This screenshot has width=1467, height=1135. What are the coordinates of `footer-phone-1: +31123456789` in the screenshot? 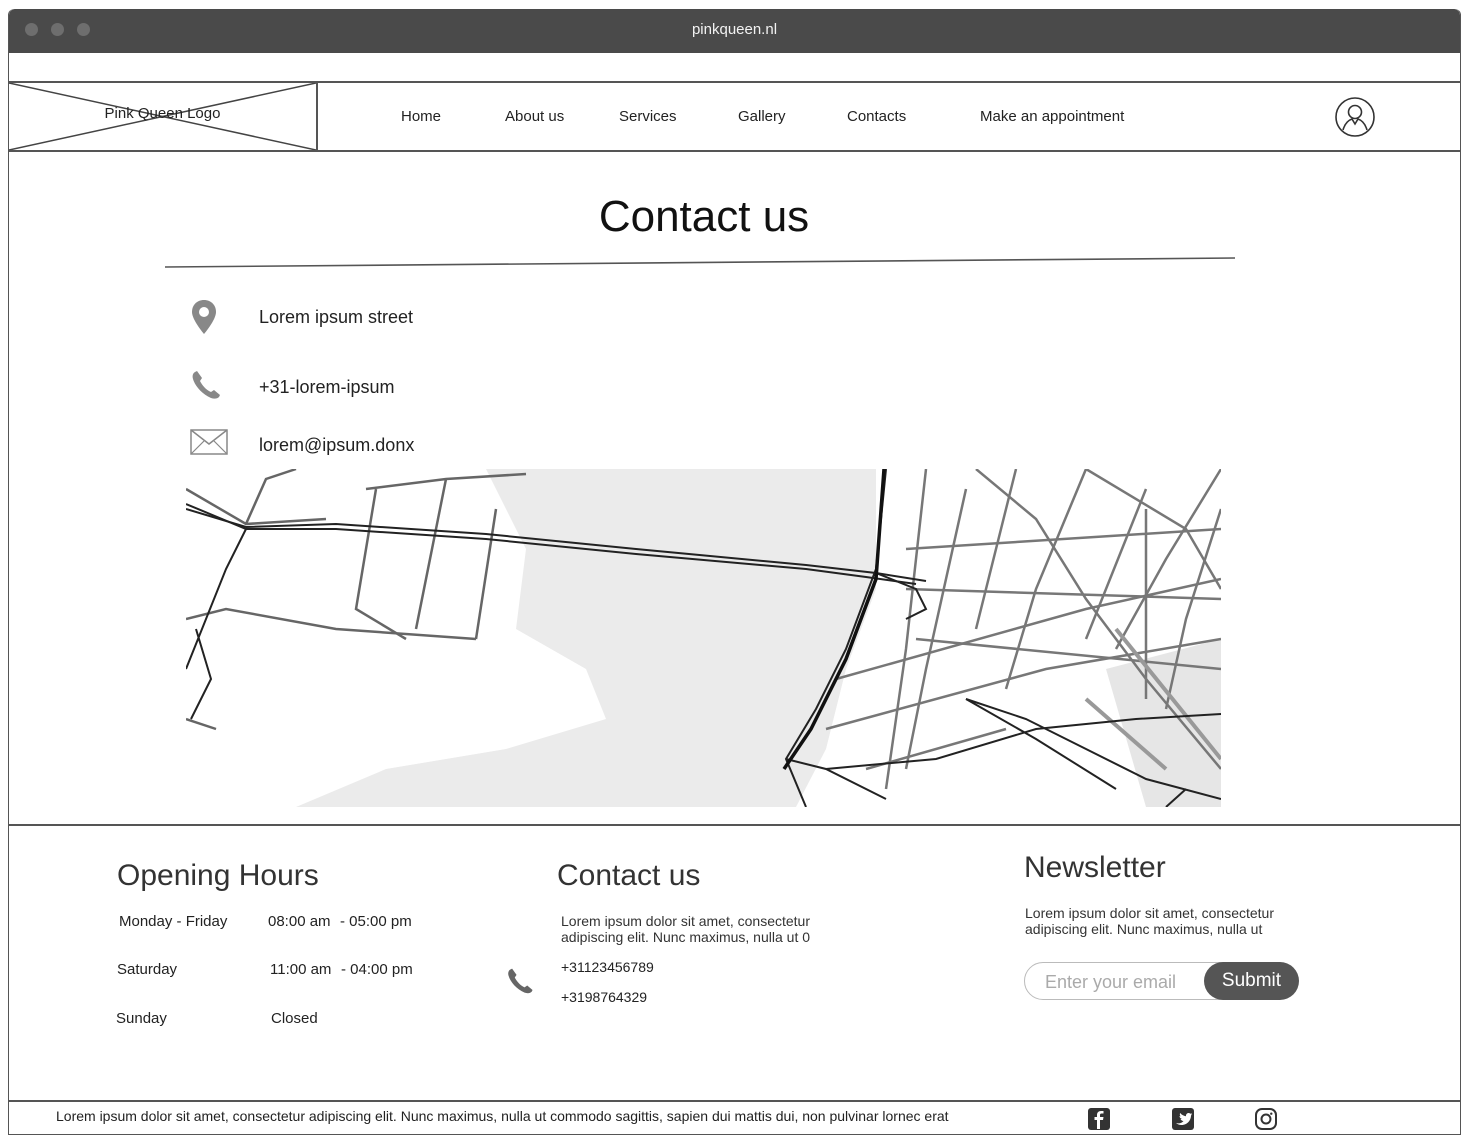 It's located at (607, 967).